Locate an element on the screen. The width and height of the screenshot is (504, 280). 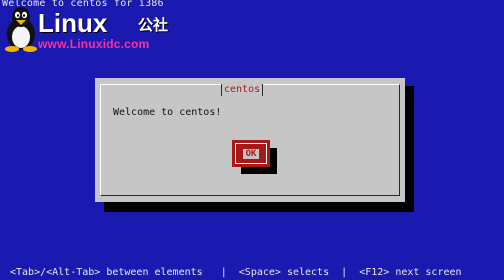
dialog-title: centos is located at coordinates (242, 90).